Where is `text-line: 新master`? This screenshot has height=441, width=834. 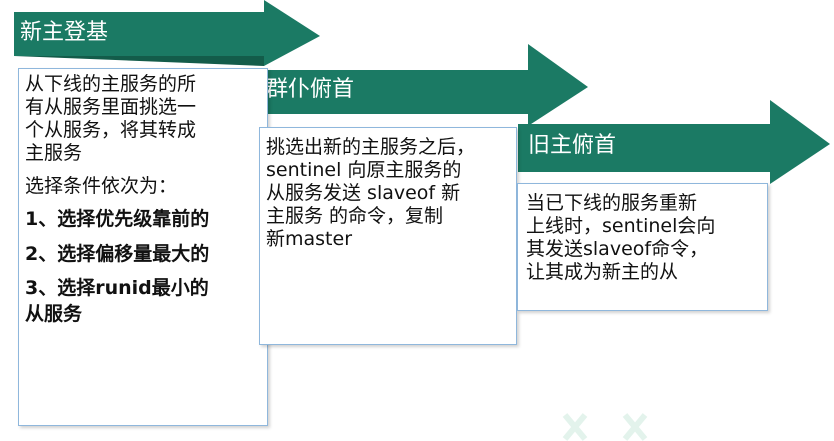 text-line: 新master is located at coordinates (309, 239).